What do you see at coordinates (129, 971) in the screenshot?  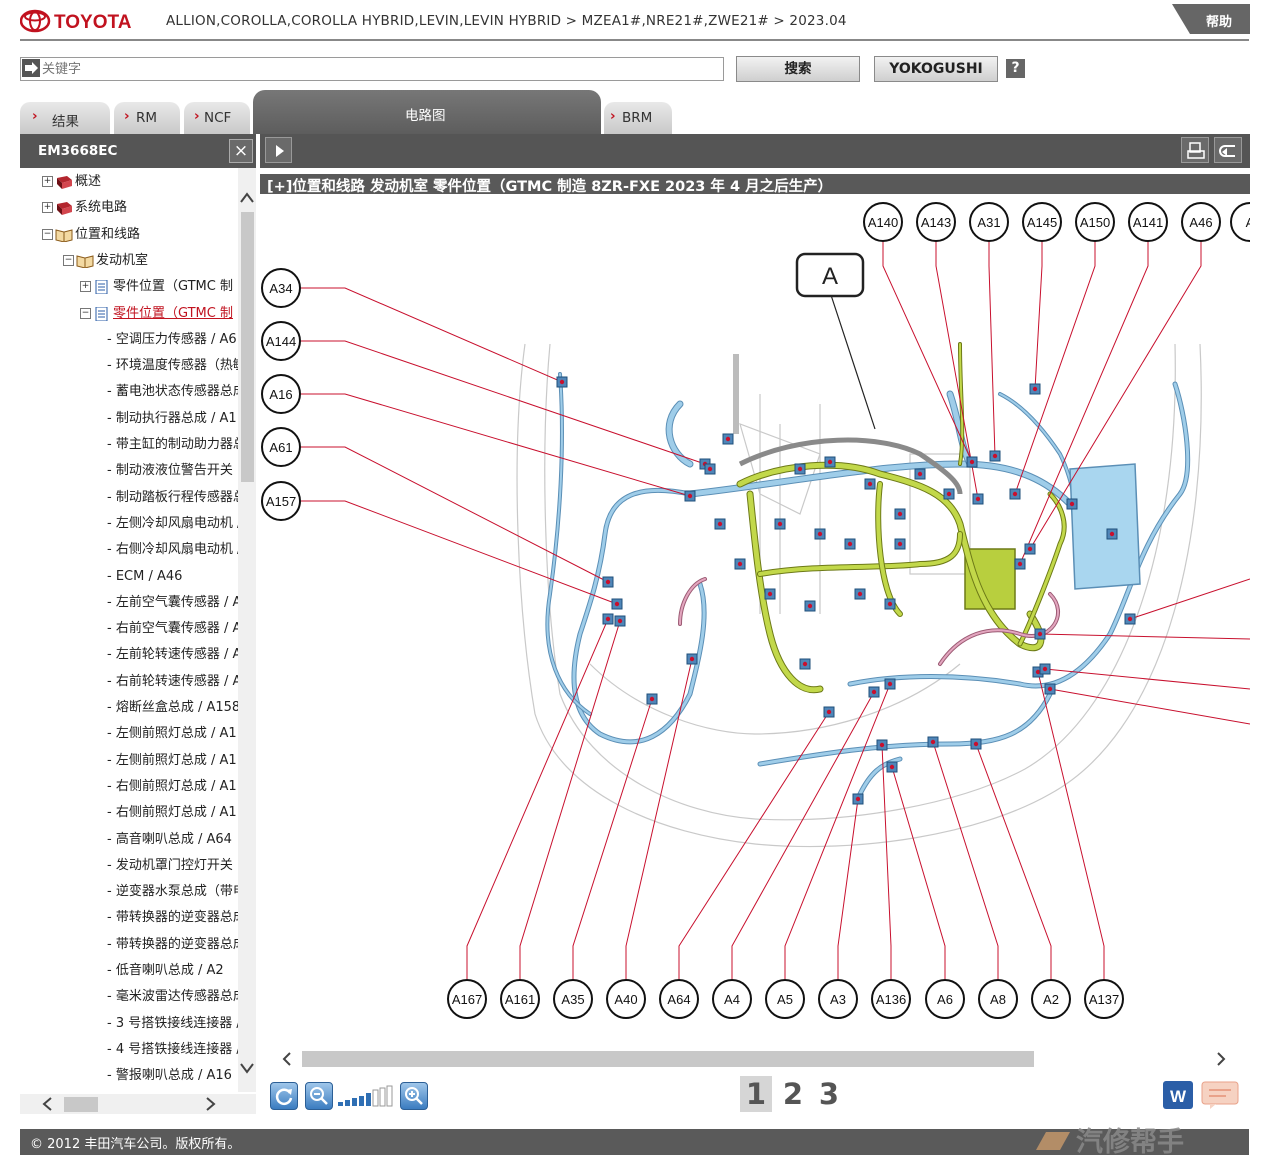 I see `tree-item: - 低音喇叭总成 / A2` at bounding box center [129, 971].